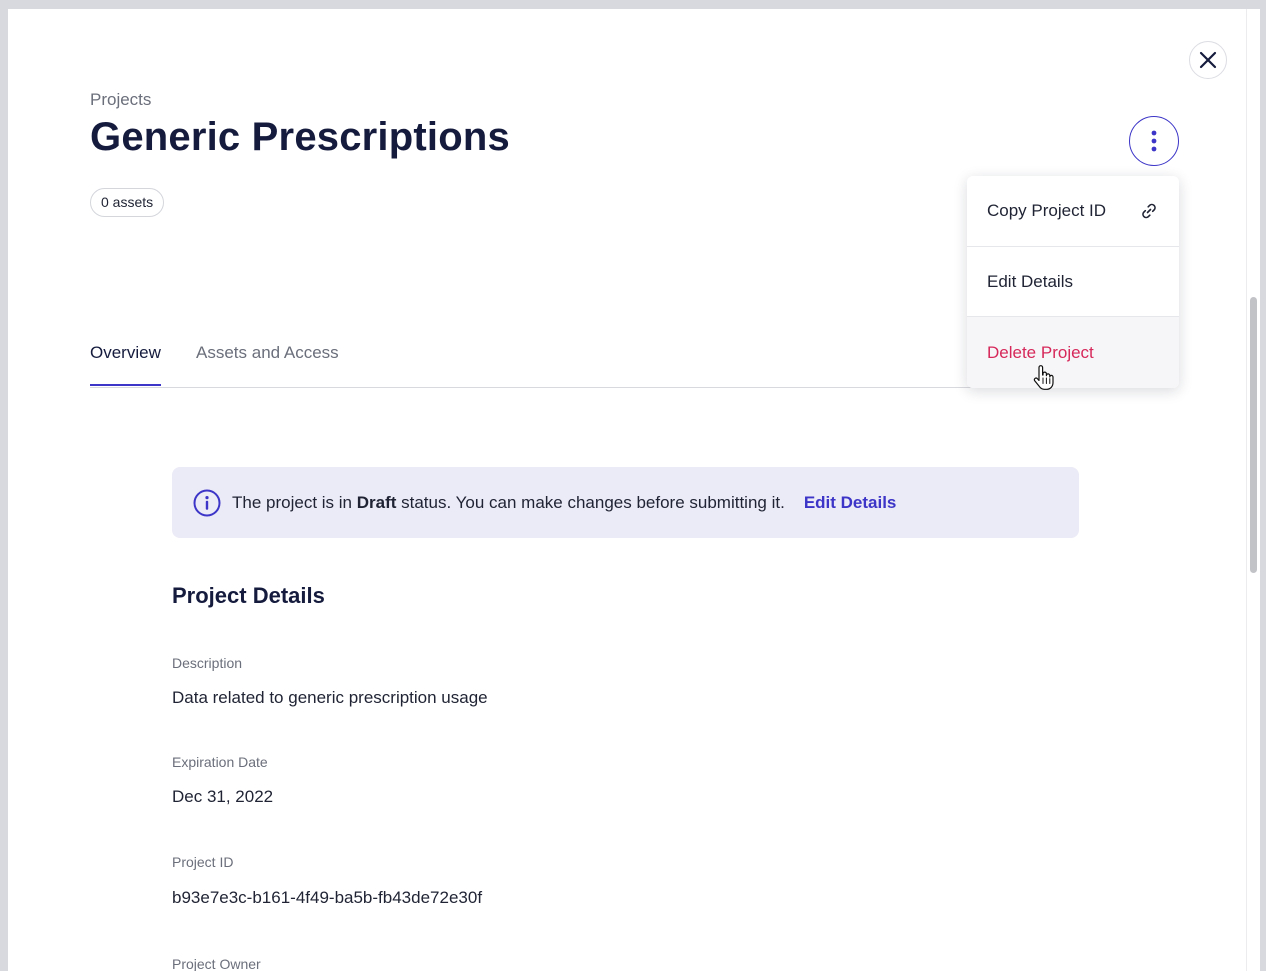  What do you see at coordinates (203, 862) in the screenshot?
I see `project-id-label: Project ID` at bounding box center [203, 862].